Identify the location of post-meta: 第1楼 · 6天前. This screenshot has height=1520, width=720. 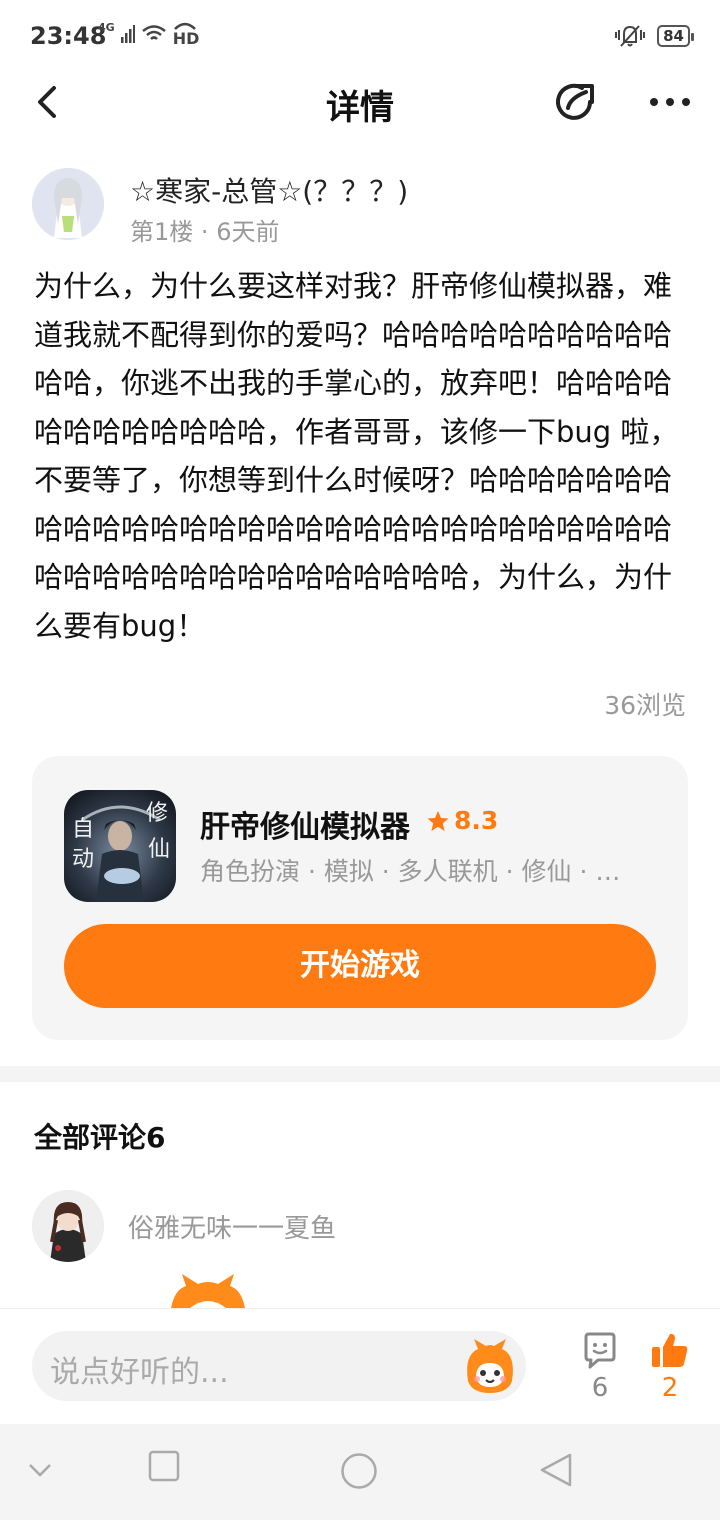
(204, 229).